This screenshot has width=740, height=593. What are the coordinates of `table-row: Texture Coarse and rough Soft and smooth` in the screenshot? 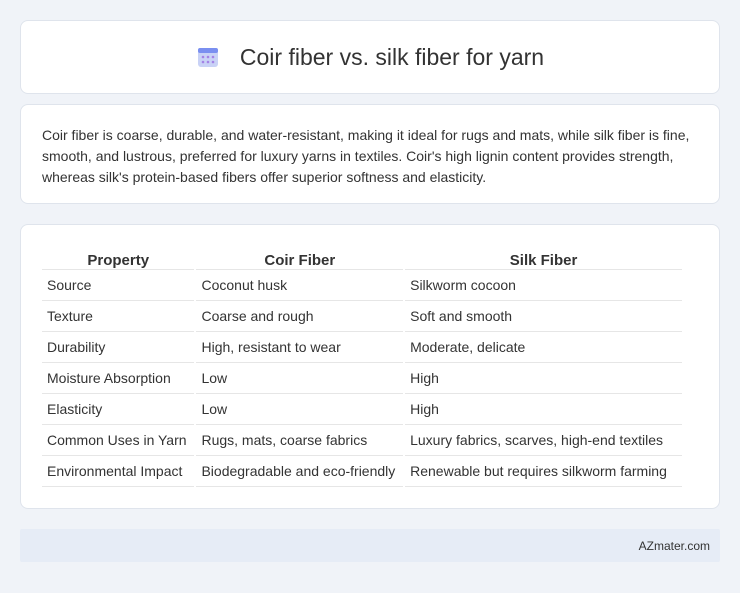 It's located at (362, 316).